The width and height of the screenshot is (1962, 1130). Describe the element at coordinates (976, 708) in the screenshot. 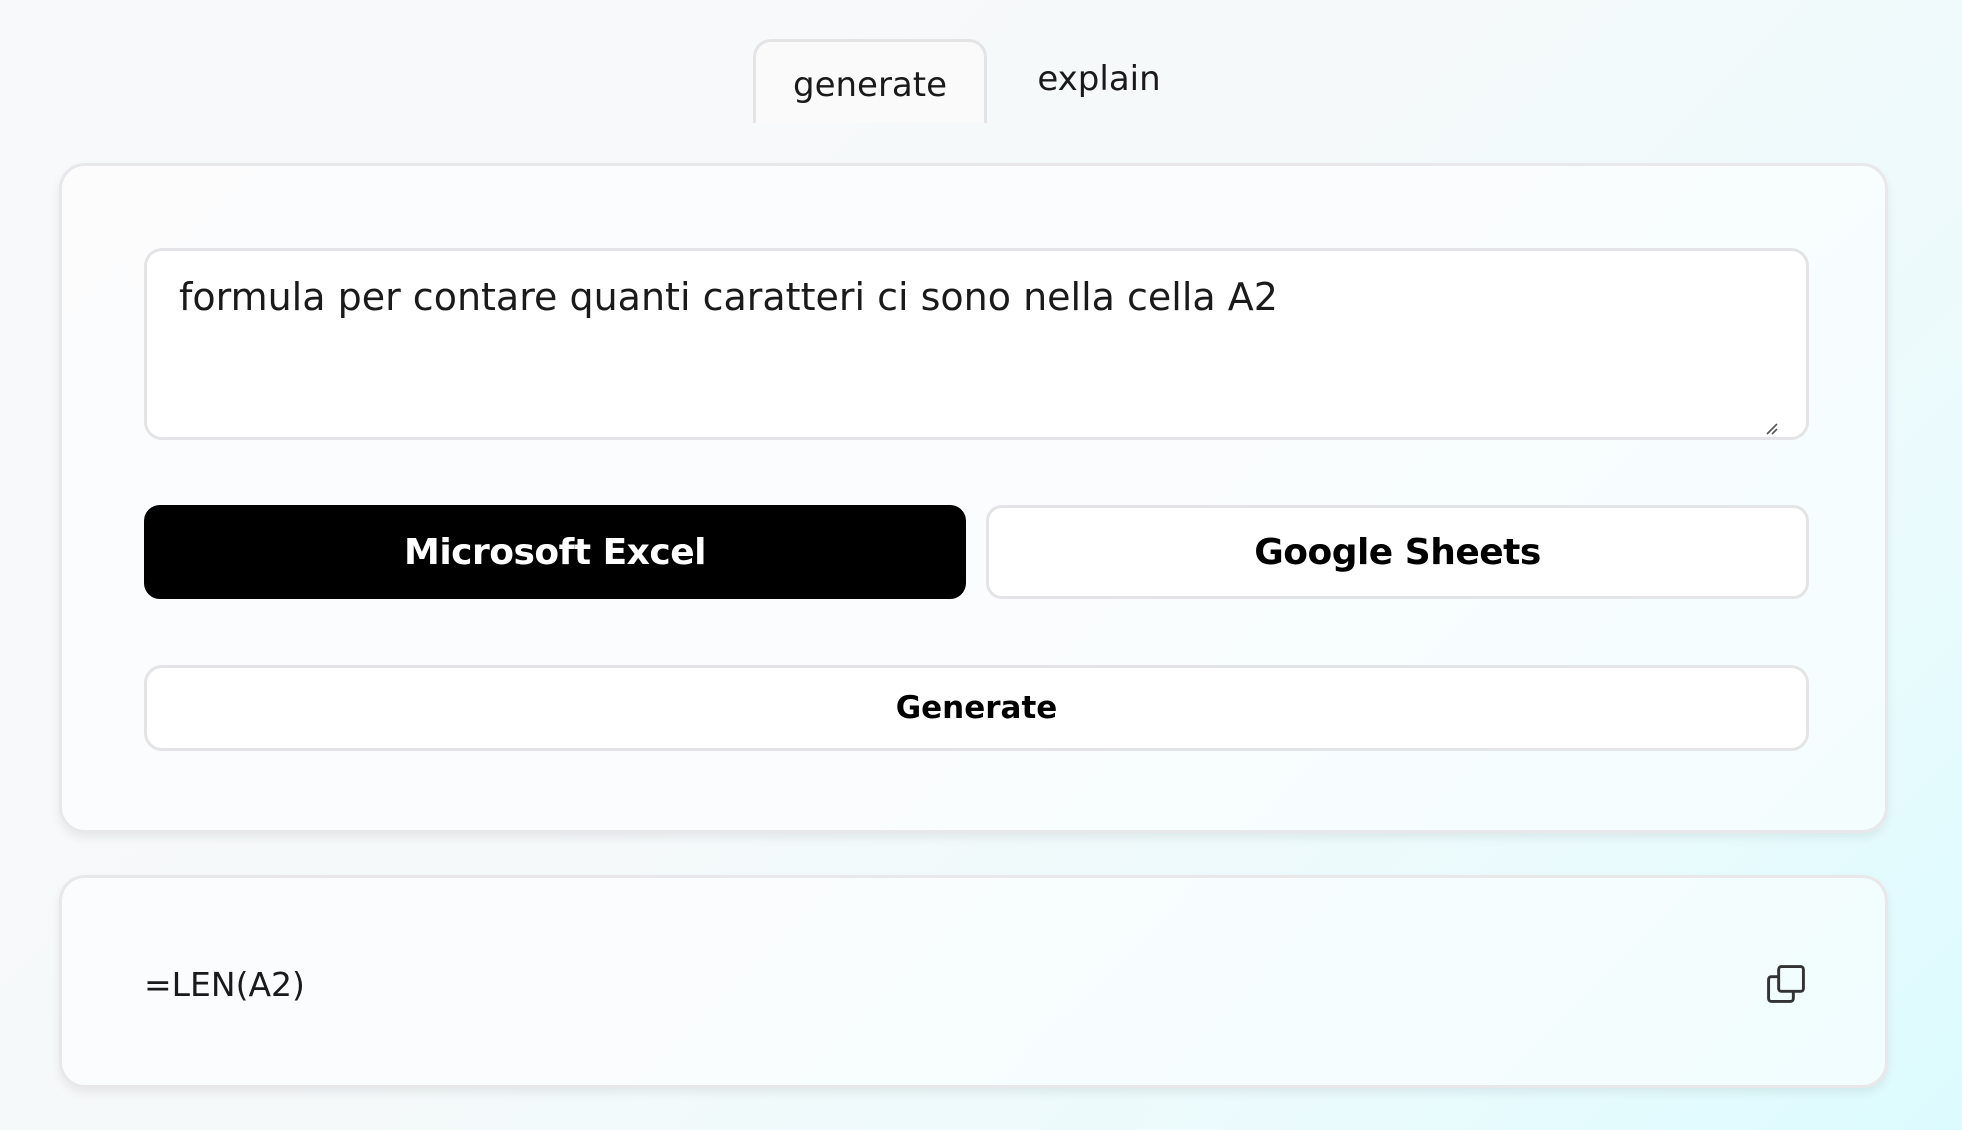

I see `generate-button: Generate` at that location.